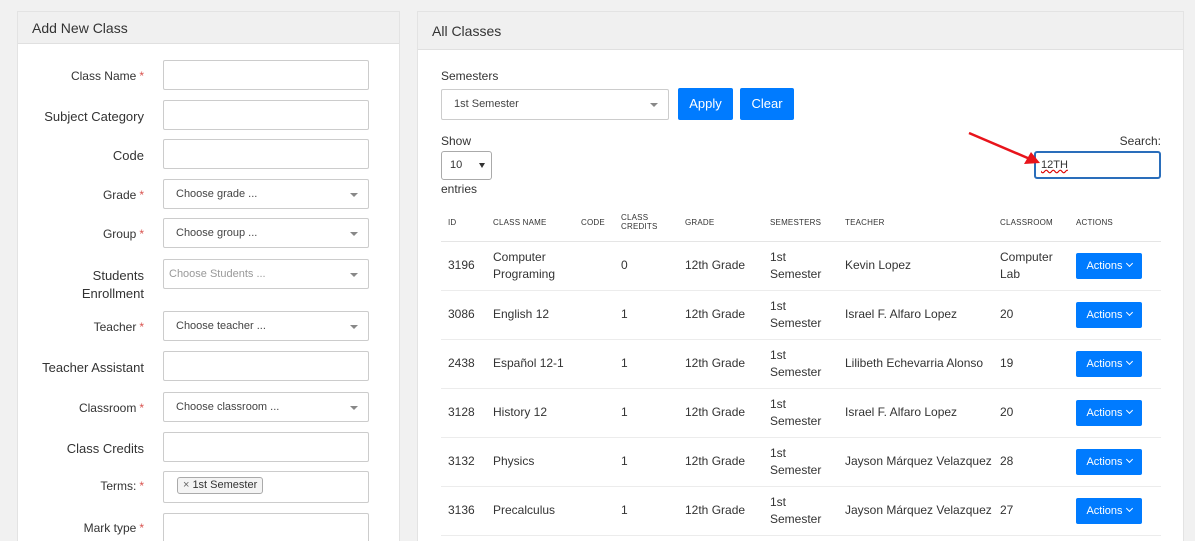 The height and width of the screenshot is (541, 1195). I want to click on class-credits-input, so click(266, 447).